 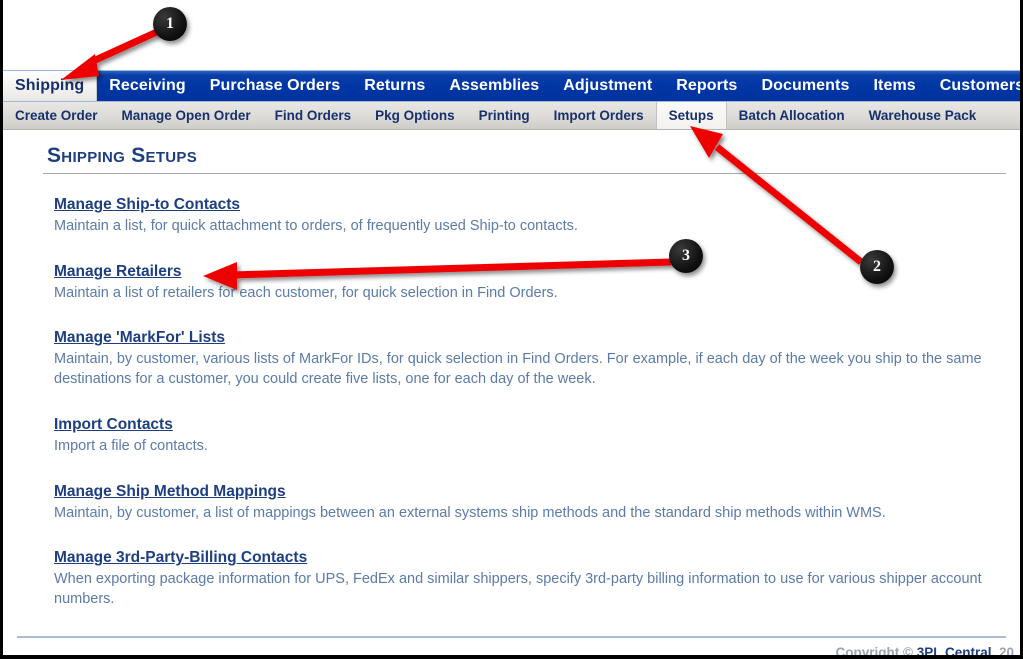 I want to click on main-nav-tab-label: Shipping, so click(x=50, y=85).